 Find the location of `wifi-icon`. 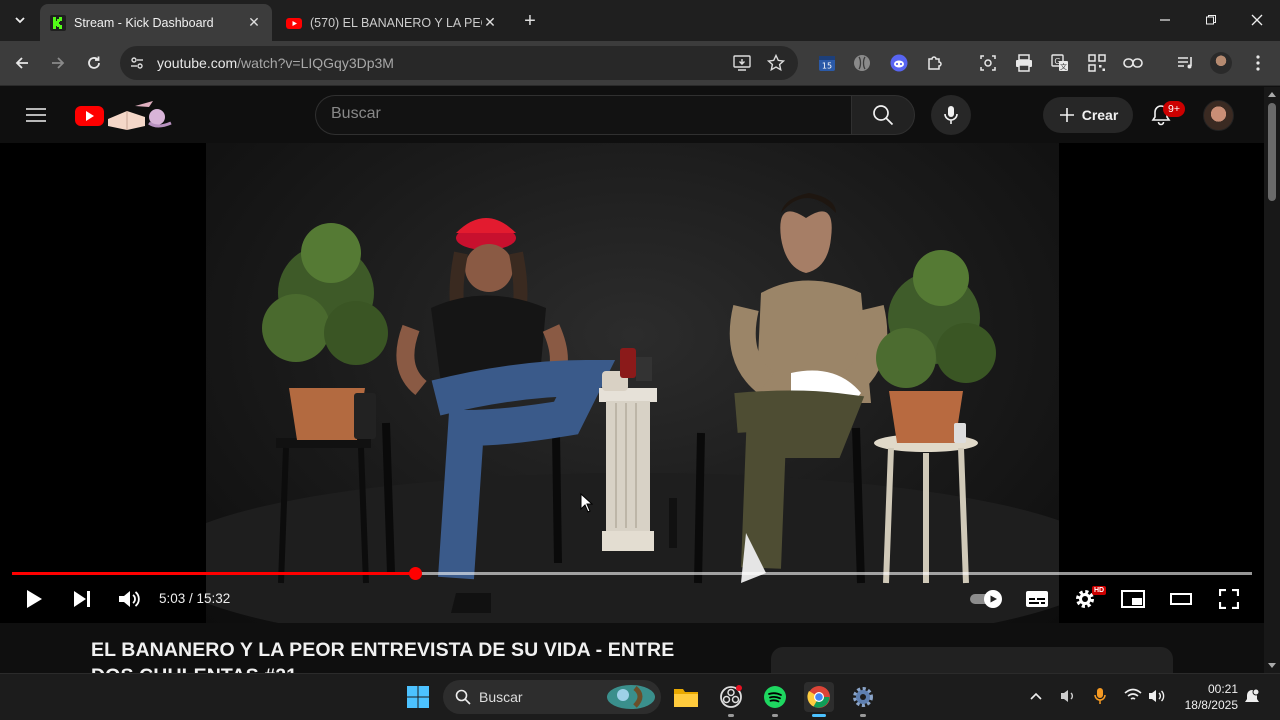

wifi-icon is located at coordinates (1133, 695).